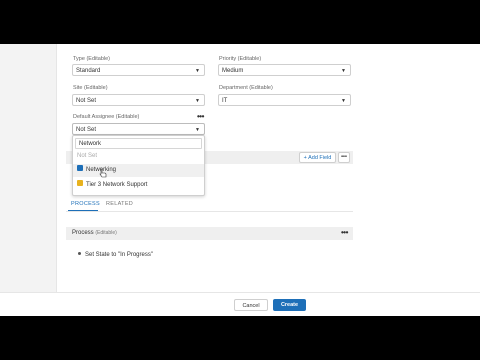  What do you see at coordinates (83, 233) in the screenshot?
I see `process-title-text: Process` at bounding box center [83, 233].